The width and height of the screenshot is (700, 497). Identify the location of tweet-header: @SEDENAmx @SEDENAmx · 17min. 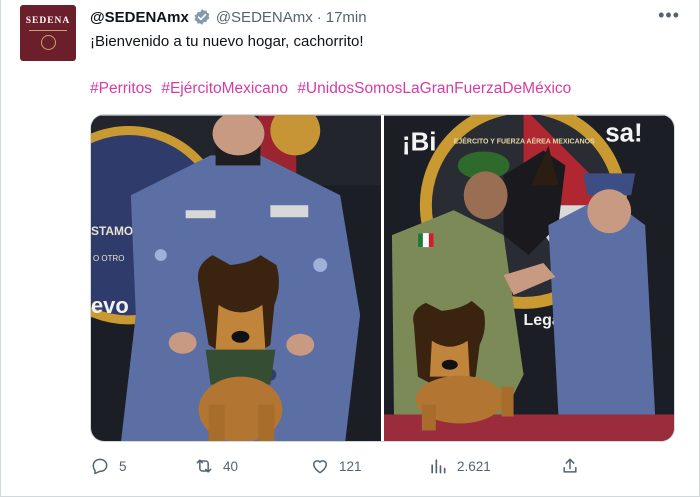
(228, 17).